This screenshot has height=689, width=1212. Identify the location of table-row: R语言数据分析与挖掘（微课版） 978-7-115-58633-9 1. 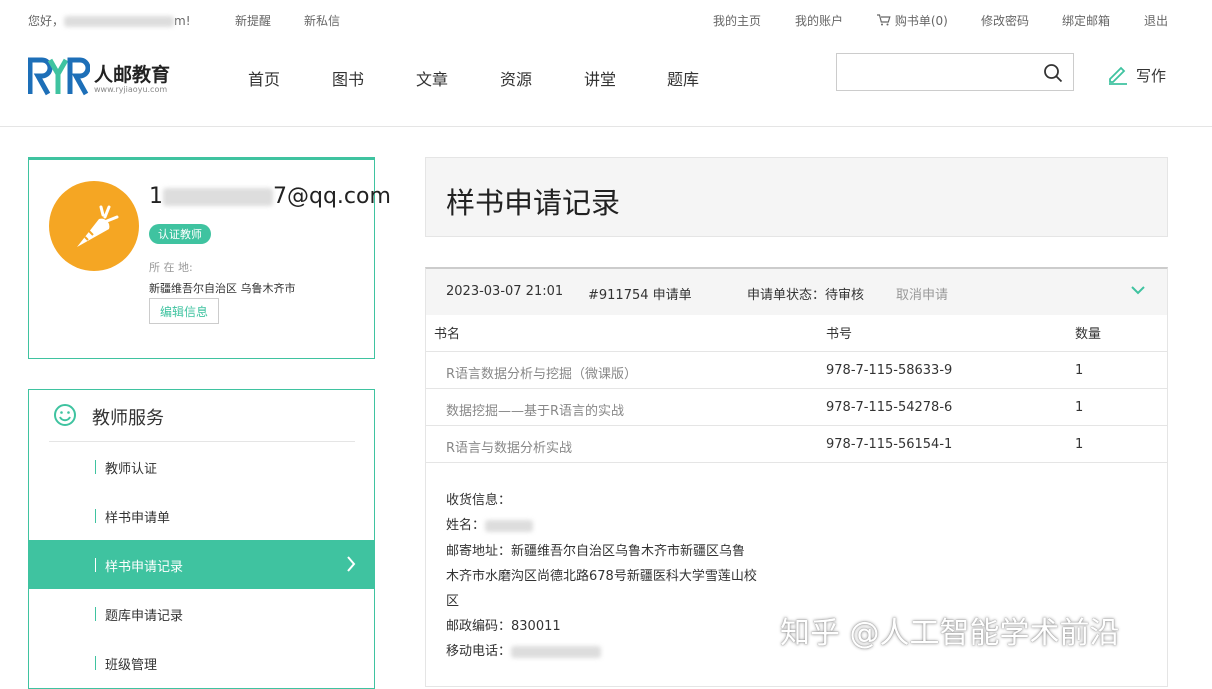
(796, 369).